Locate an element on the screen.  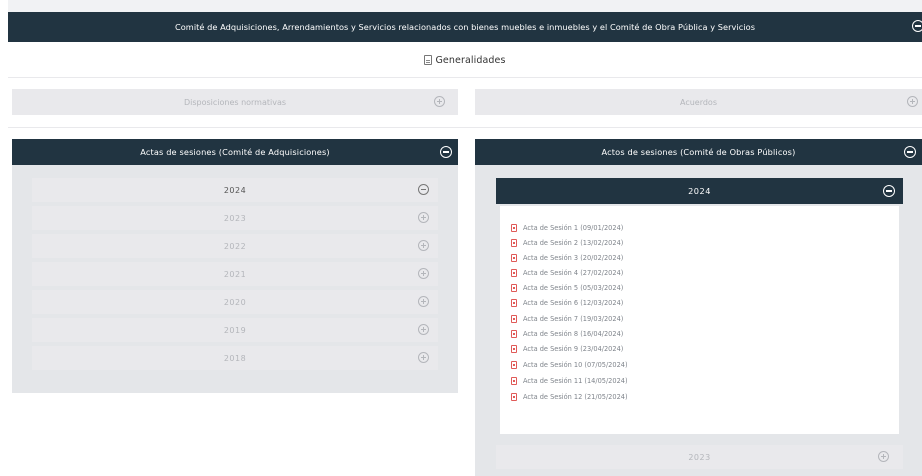
year-row-2018: 2018 is located at coordinates (235, 358).